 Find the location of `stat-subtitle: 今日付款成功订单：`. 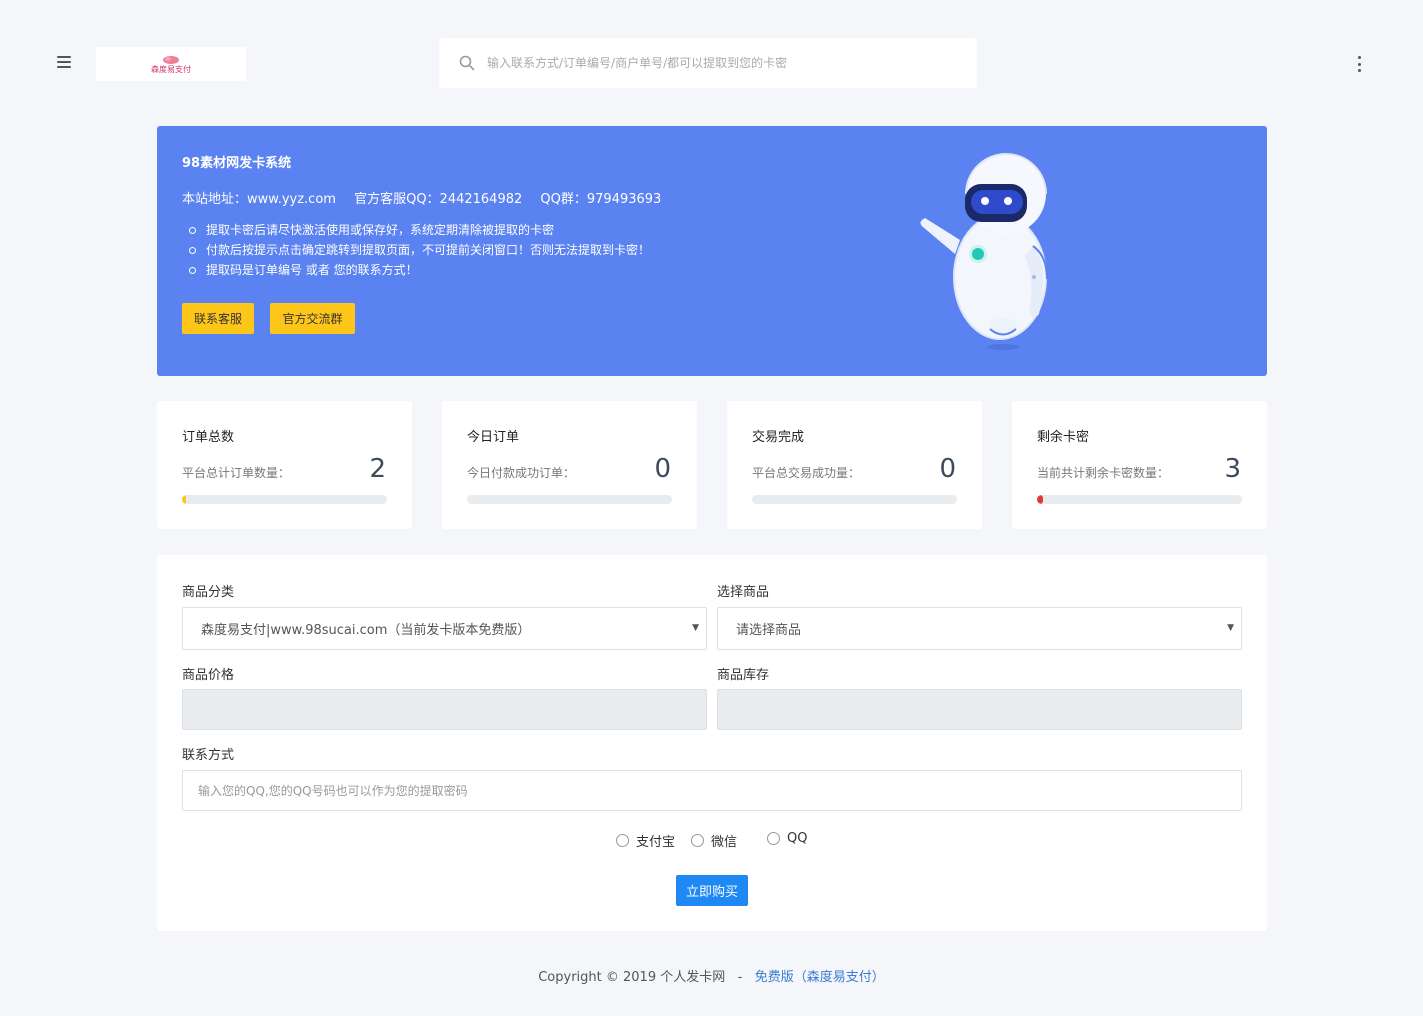

stat-subtitle: 今日付款成功订单： is located at coordinates (521, 473).